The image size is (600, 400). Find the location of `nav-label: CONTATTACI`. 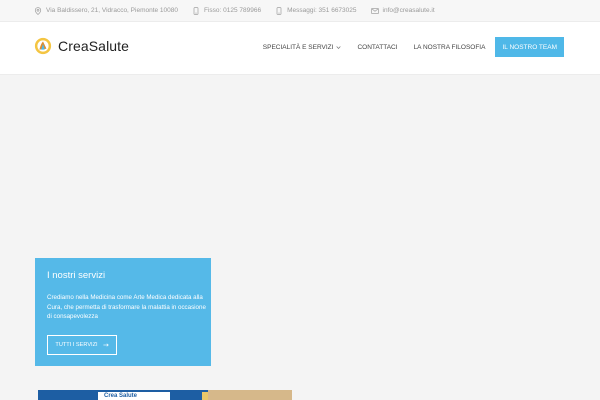

nav-label: CONTATTACI is located at coordinates (377, 47).